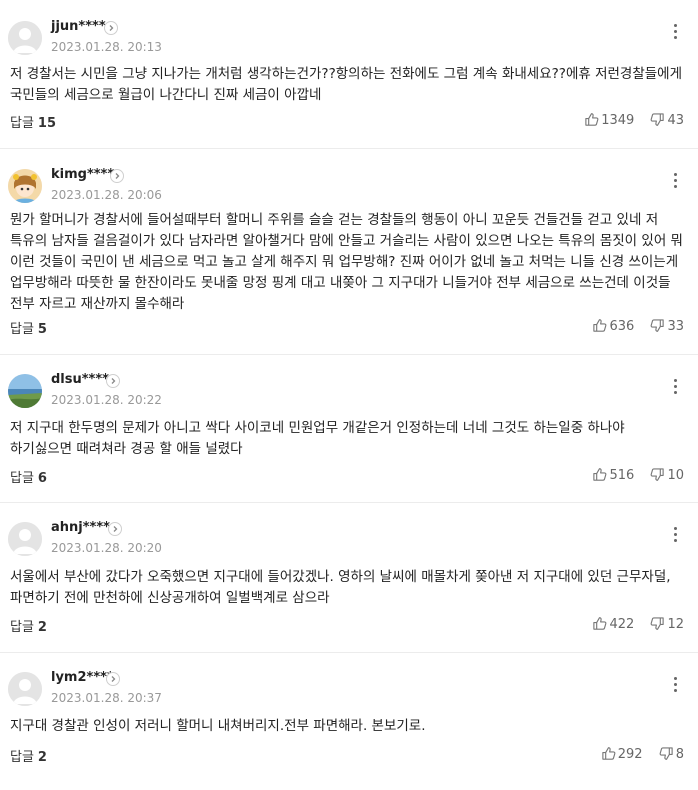 This screenshot has height=790, width=698. I want to click on landscape-avatar-icon, so click(25, 391).